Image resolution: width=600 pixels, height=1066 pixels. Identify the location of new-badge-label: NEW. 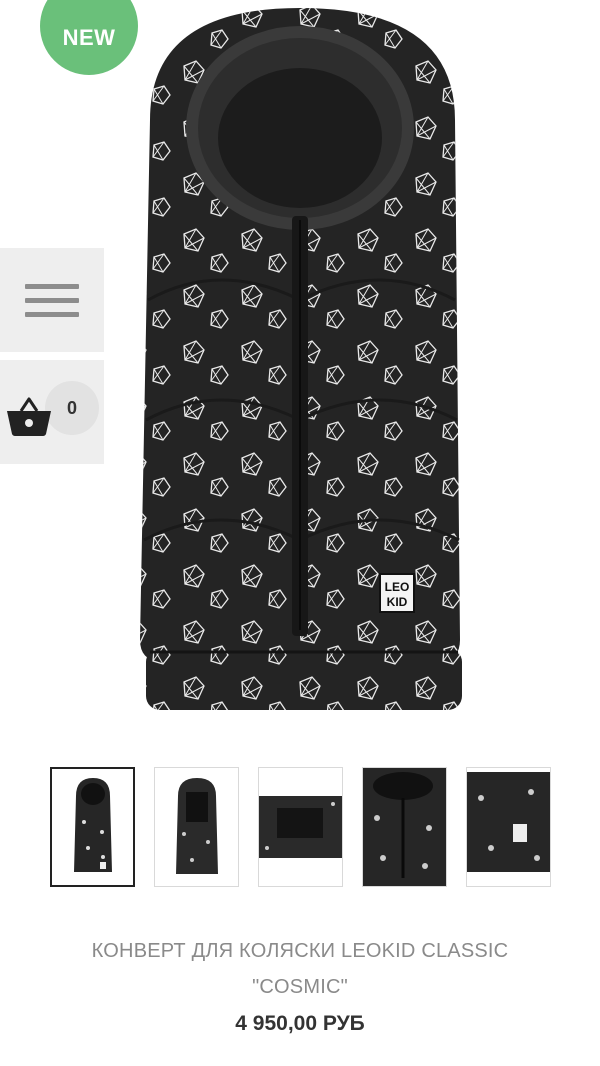
(89, 37).